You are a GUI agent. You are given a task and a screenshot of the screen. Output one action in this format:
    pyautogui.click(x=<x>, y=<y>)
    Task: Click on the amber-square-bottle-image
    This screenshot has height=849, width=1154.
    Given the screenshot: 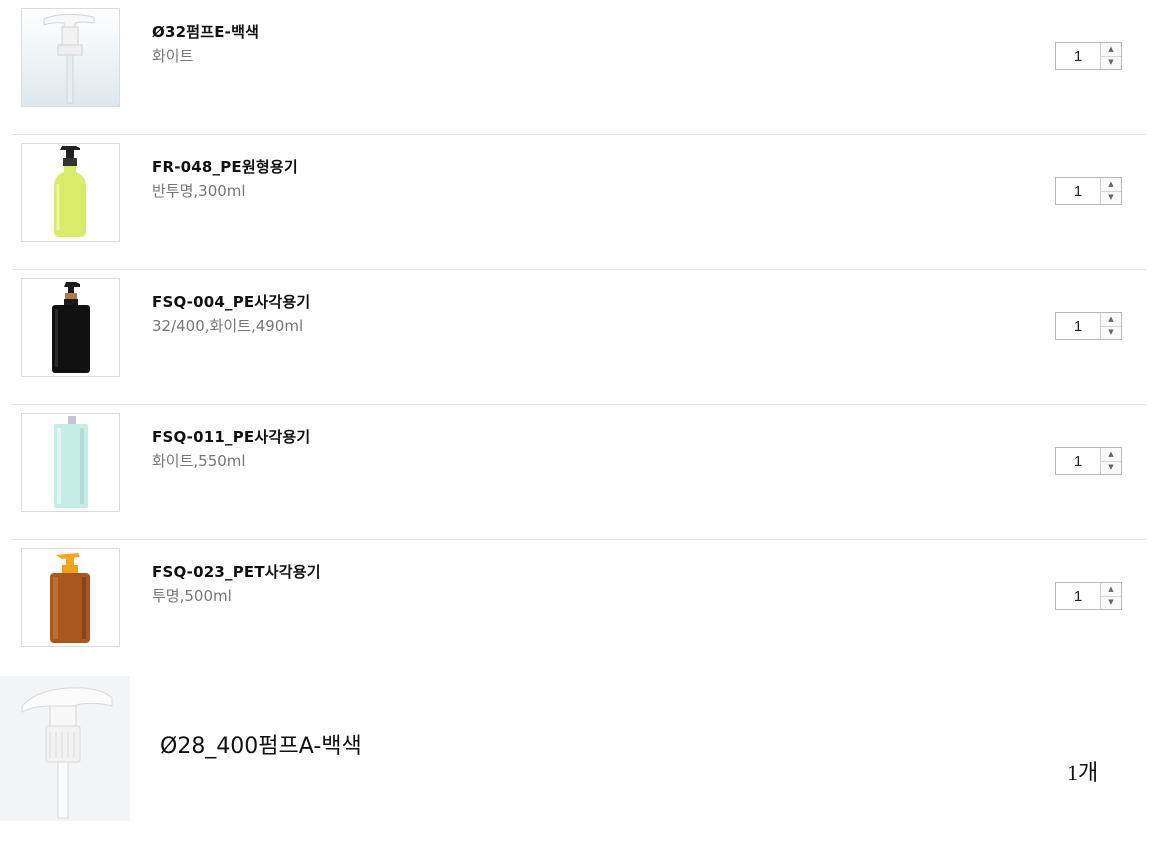 What is the action you would take?
    pyautogui.click(x=70, y=597)
    